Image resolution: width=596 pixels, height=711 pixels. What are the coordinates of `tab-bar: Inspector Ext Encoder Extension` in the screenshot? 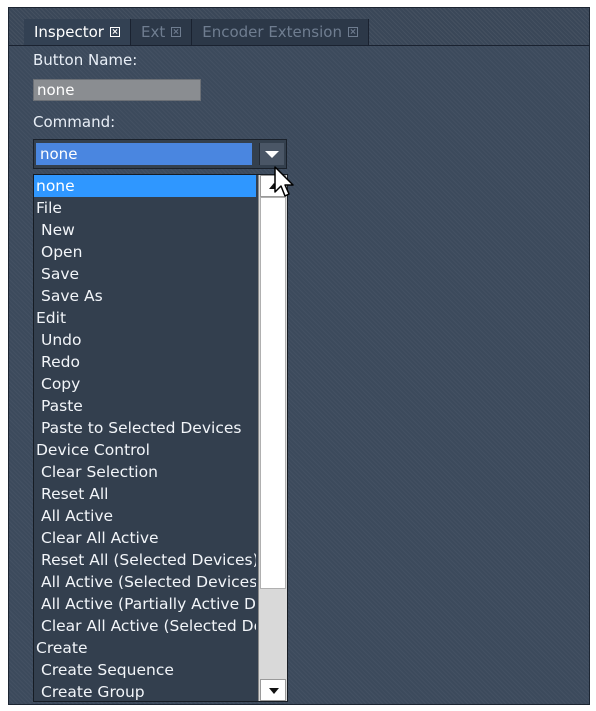 It's located at (299, 27).